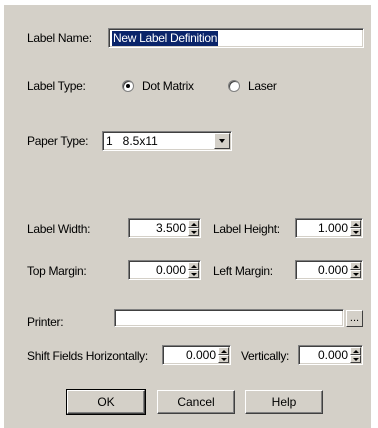 The image size is (378, 428). Describe the element at coordinates (132, 141) in the screenshot. I see `paper-type-value: 1 8.5x11` at that location.